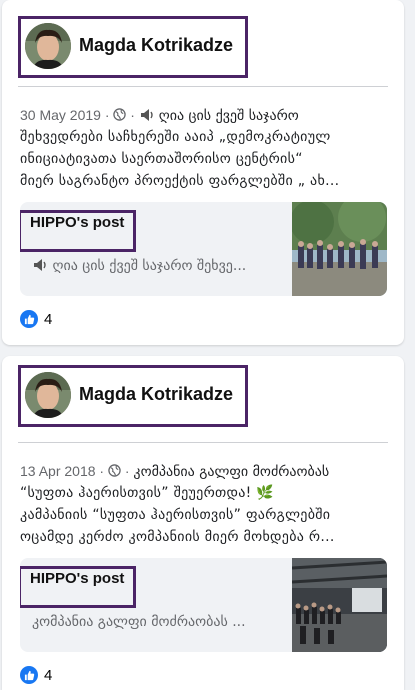  Describe the element at coordinates (175, 137) in the screenshot. I see `post-text-line: შეხვედრები საჩხერეში ააიპ „დემოკრატიულ` at that location.